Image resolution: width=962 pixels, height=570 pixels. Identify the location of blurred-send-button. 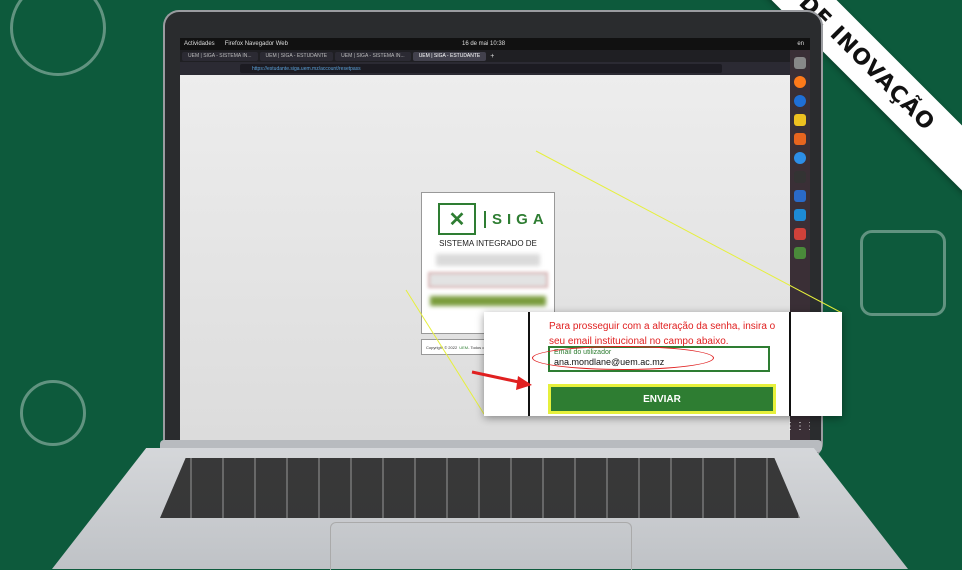
(488, 301).